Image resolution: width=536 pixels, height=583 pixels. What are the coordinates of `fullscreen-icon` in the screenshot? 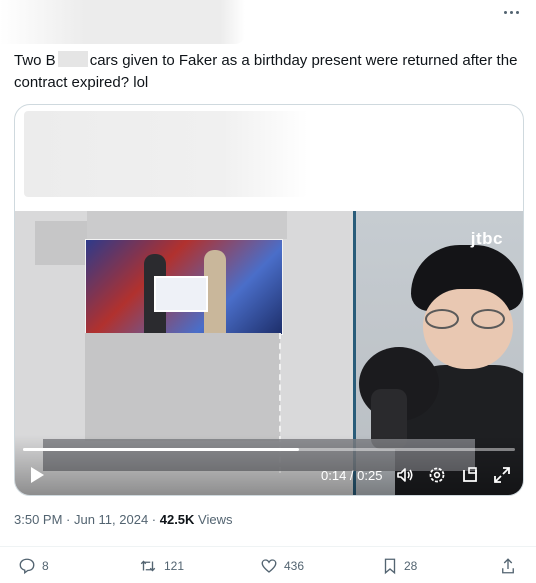 It's located at (502, 475).